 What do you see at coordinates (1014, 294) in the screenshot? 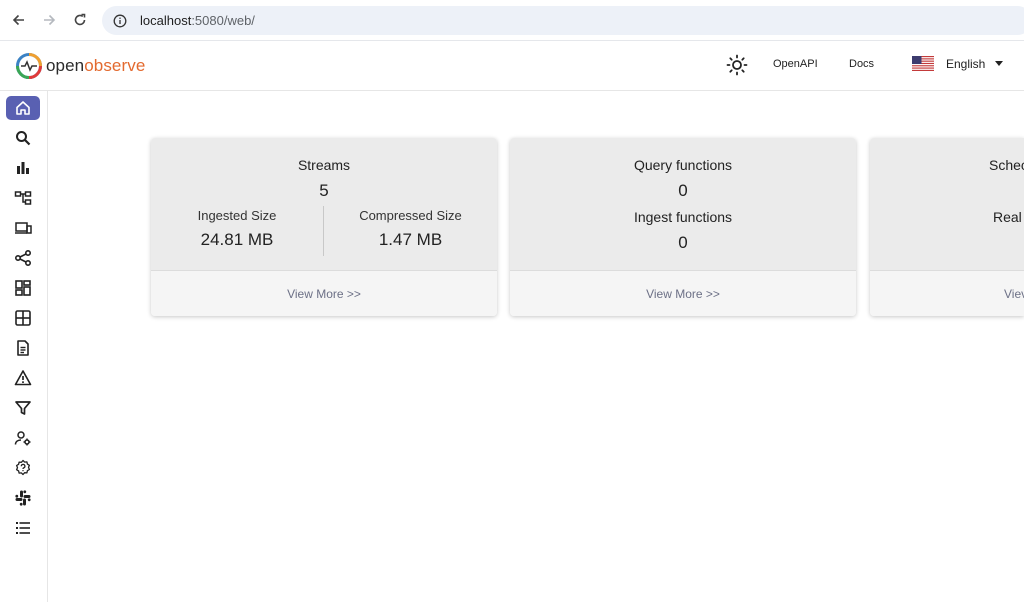
I see `scheduled-view-more-link: Viev` at bounding box center [1014, 294].